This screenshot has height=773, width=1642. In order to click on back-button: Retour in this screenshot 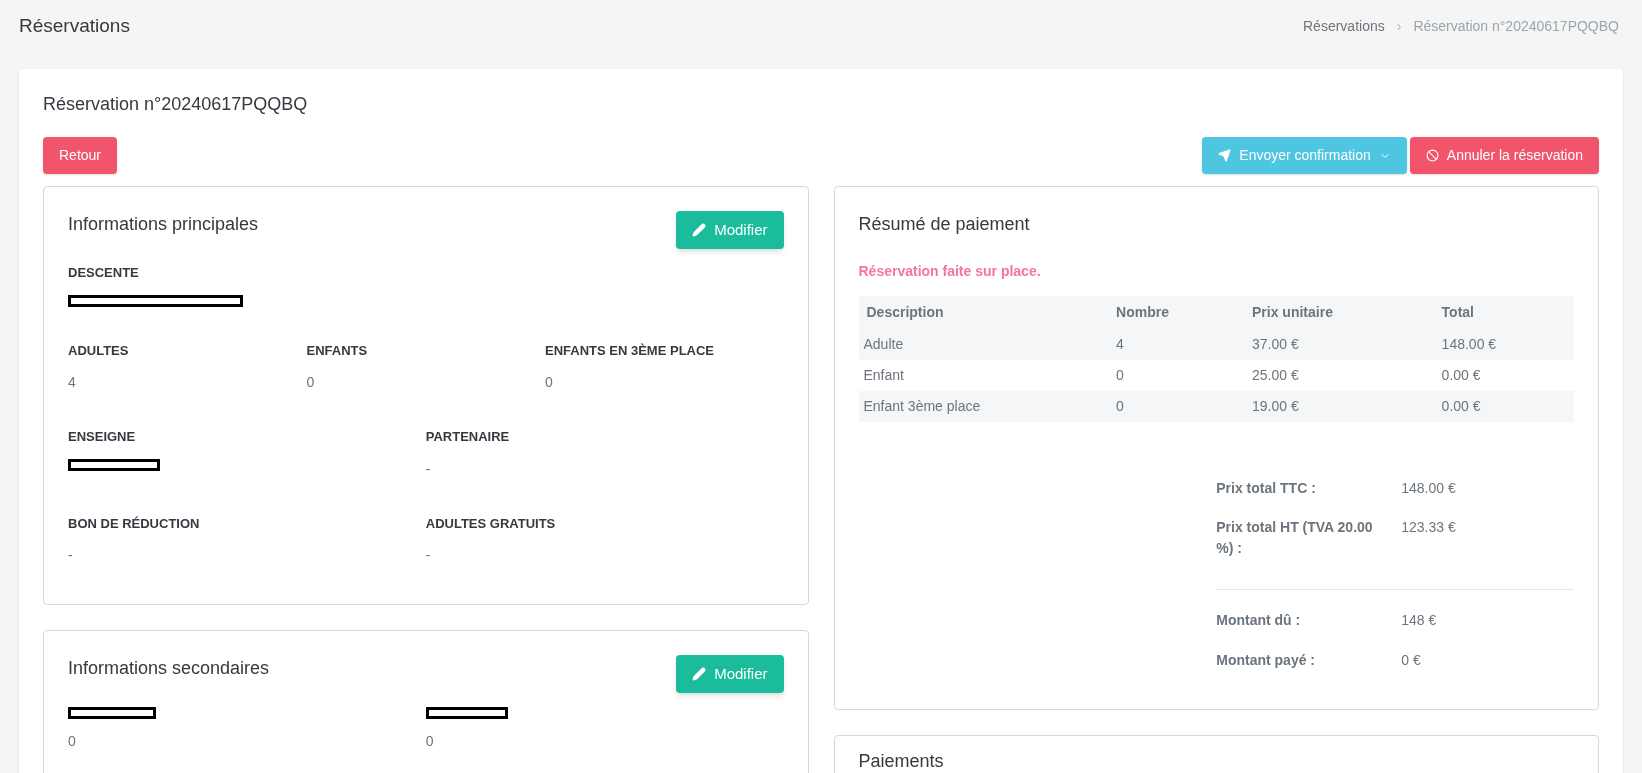, I will do `click(80, 155)`.